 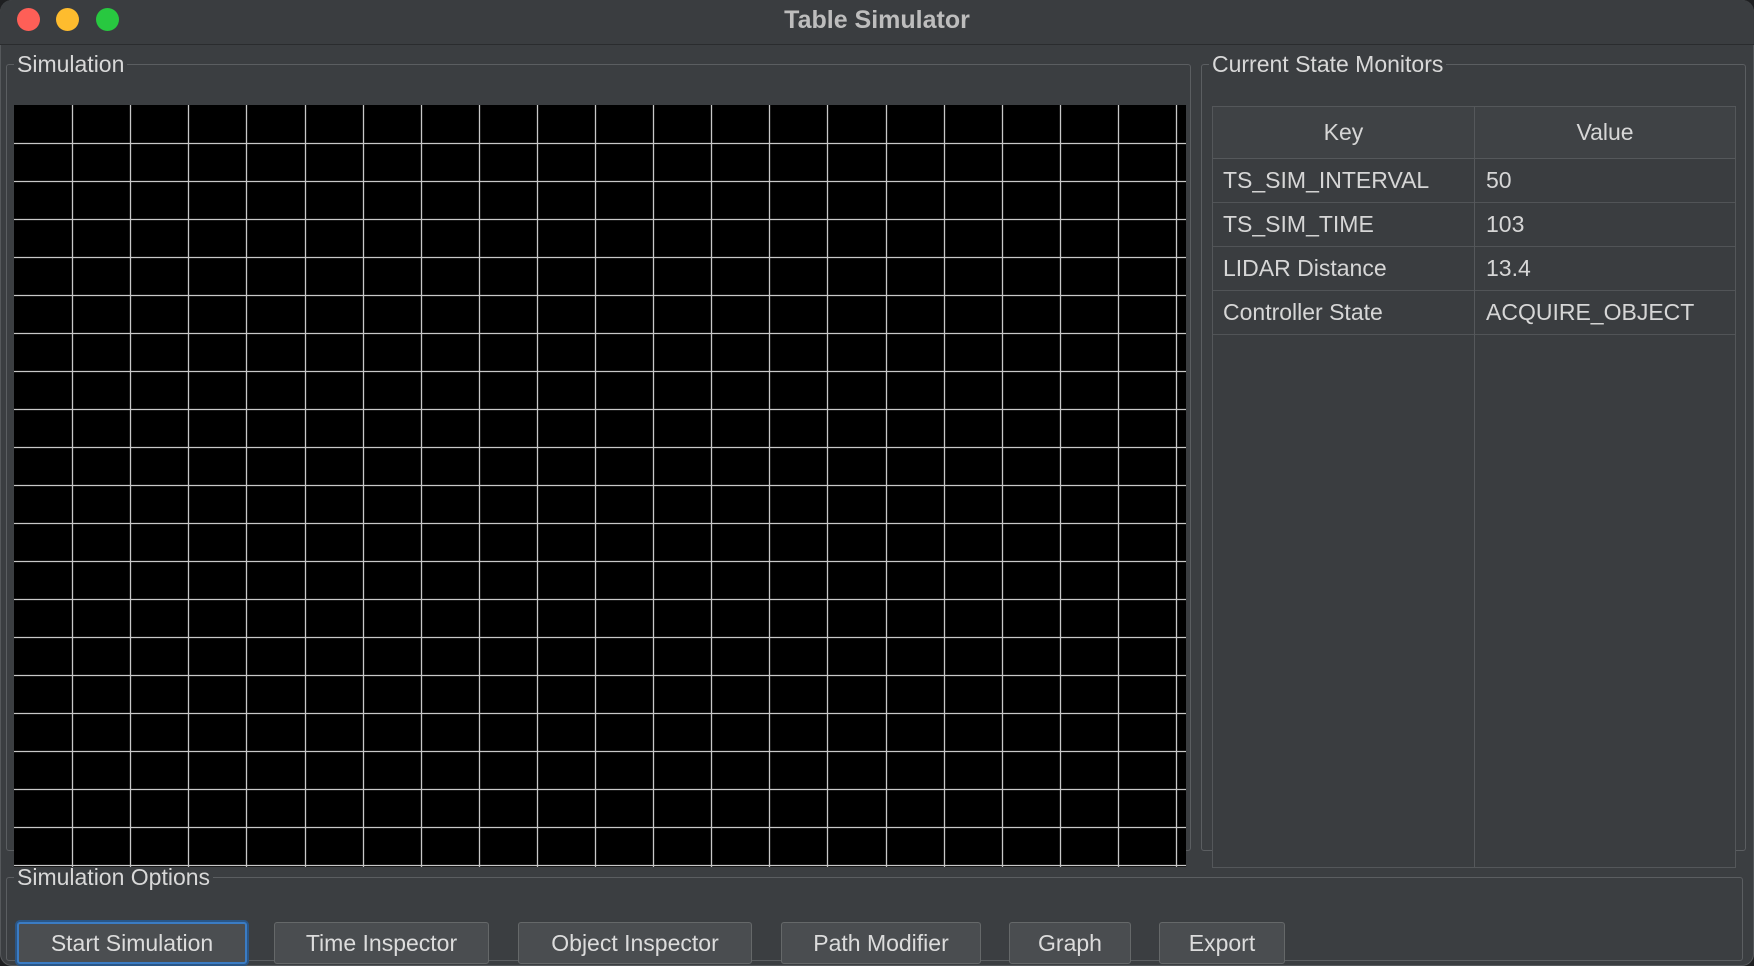 I want to click on title-bar: Table Simulator, so click(x=877, y=22).